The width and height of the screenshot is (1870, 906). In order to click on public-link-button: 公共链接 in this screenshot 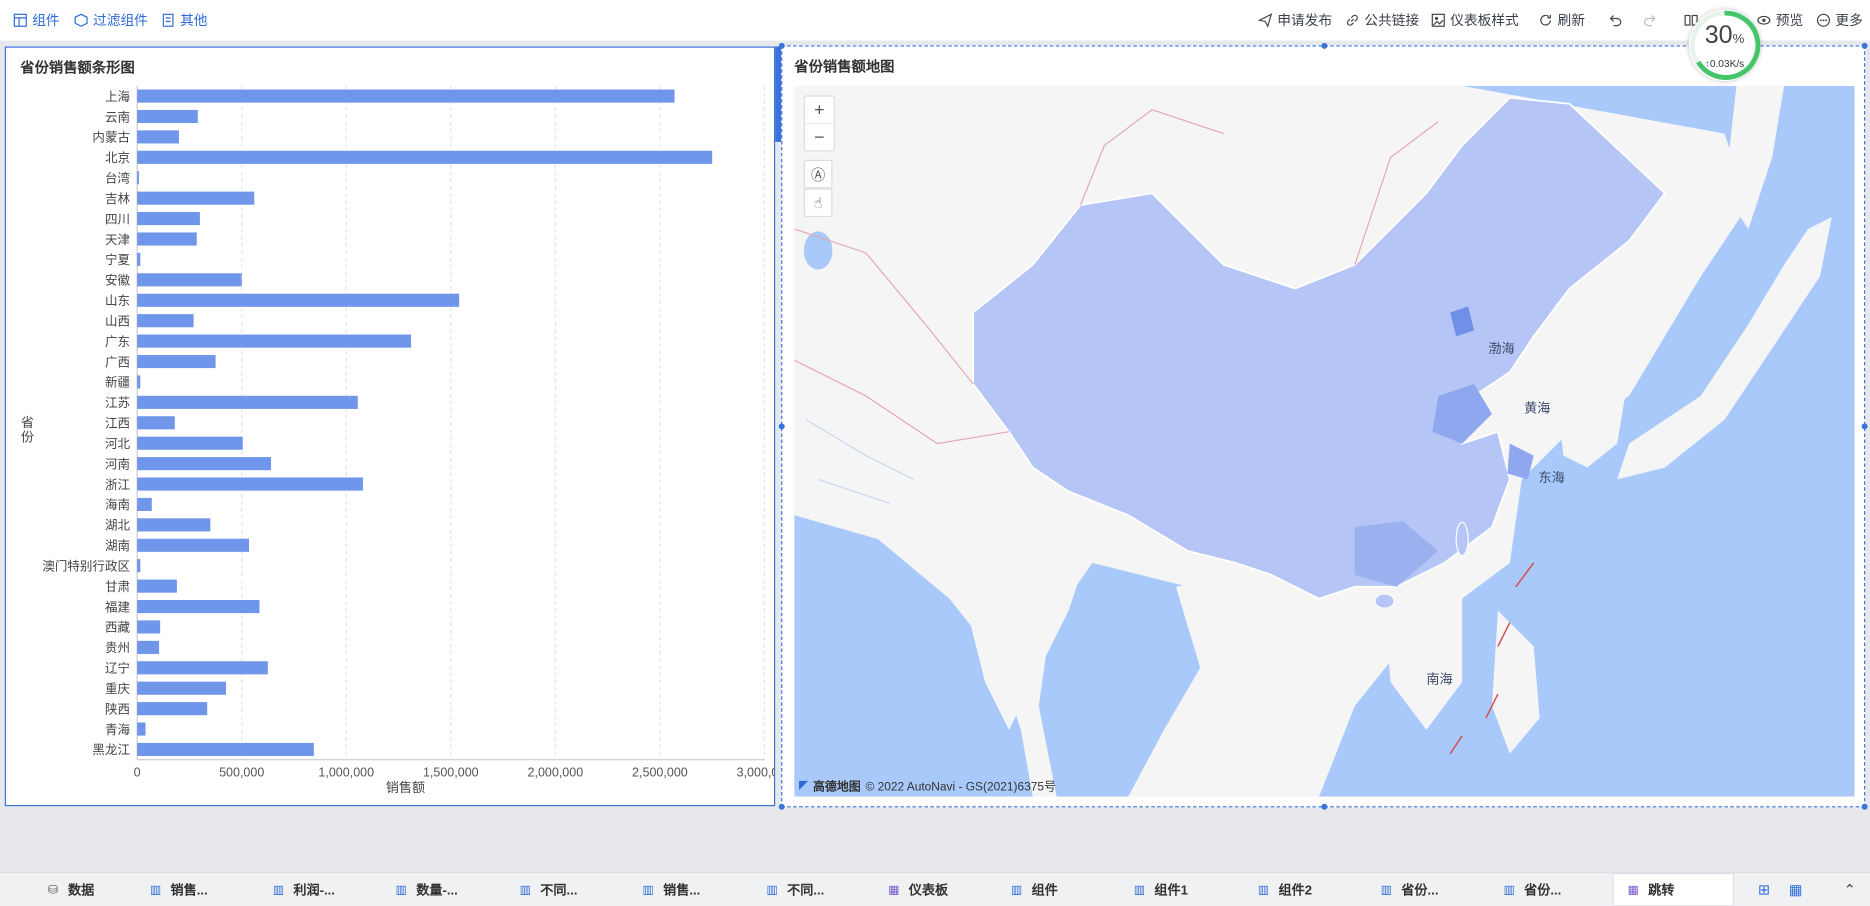, I will do `click(1381, 20)`.